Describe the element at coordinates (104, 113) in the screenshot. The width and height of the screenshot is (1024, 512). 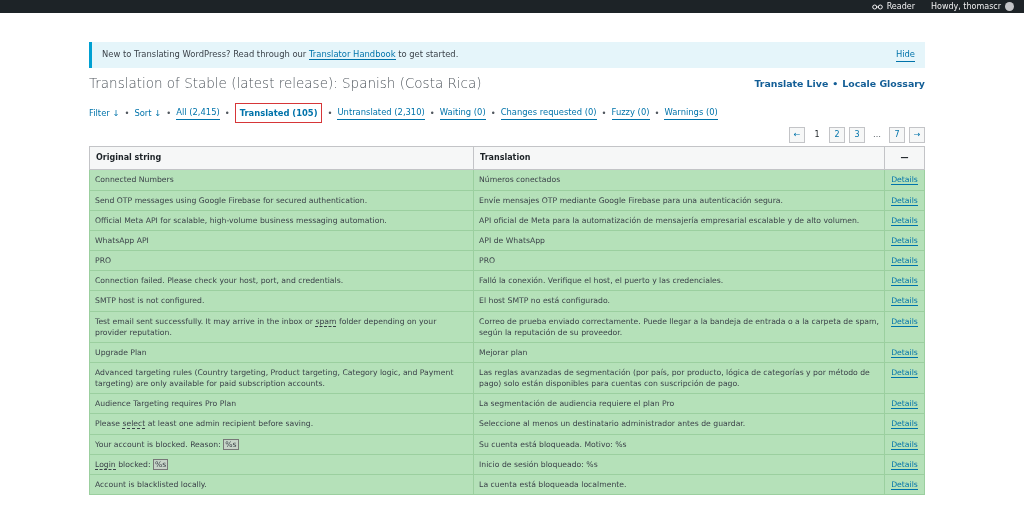
I see `filter-toggle-link: Filter ↓` at that location.